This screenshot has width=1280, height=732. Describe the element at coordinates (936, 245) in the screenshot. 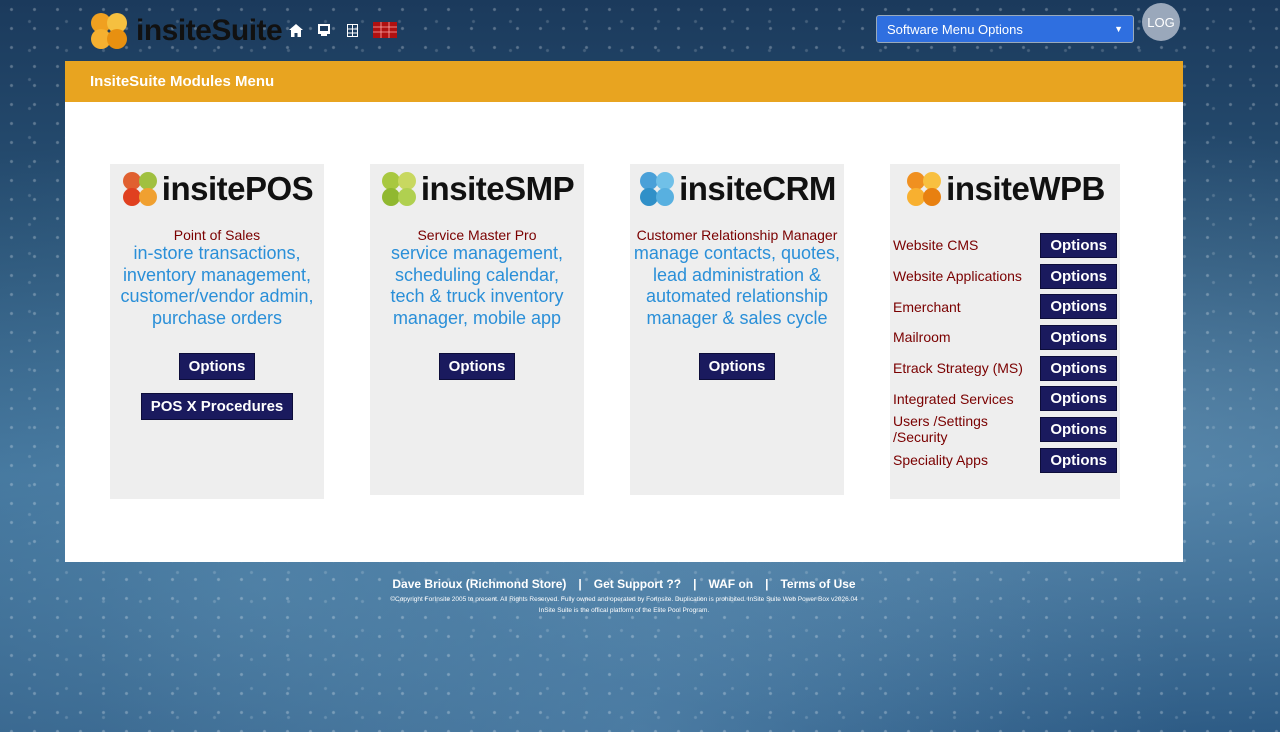

I see `wpb-option-label: Website CMS` at that location.